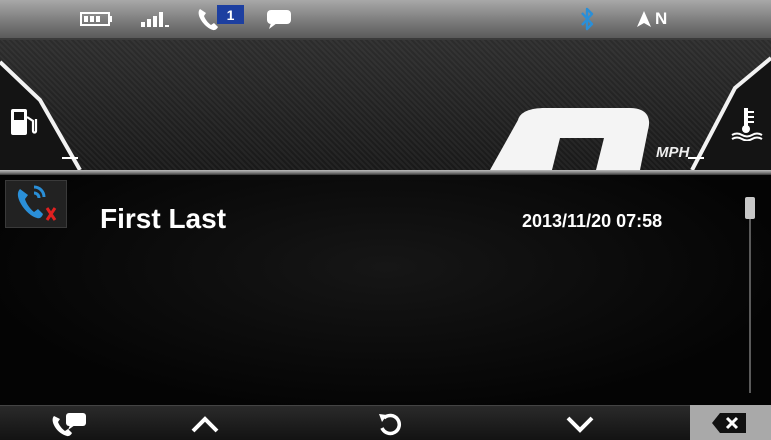 The image size is (771, 440). What do you see at coordinates (279, 19) in the screenshot?
I see `message-icon` at bounding box center [279, 19].